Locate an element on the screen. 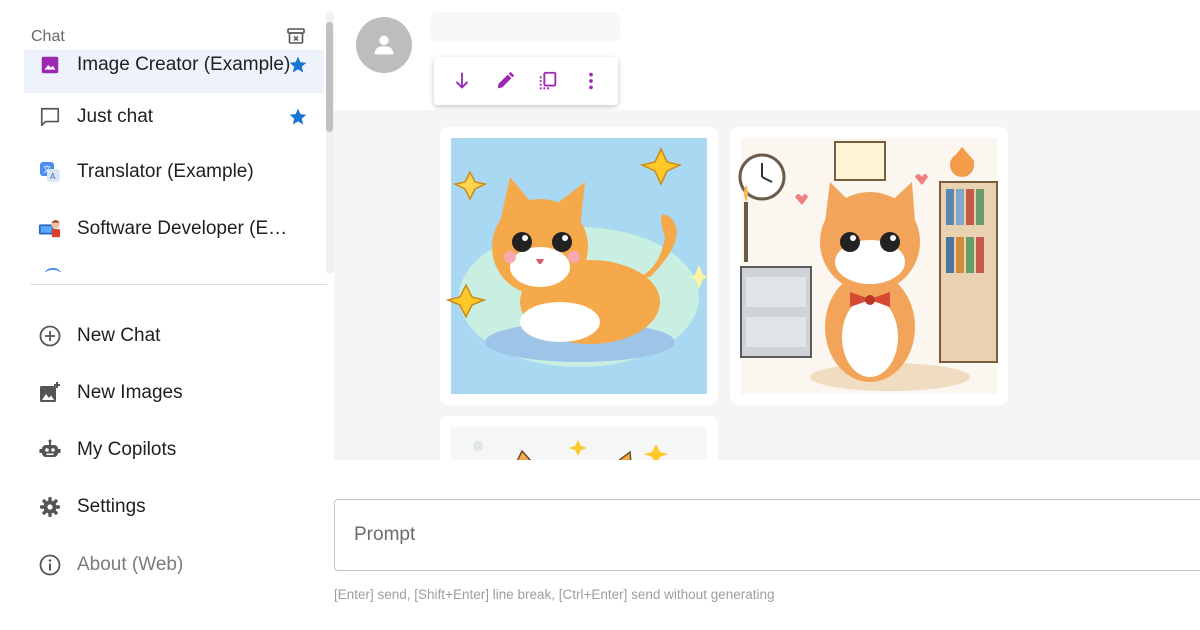 The width and height of the screenshot is (1200, 630). generated-image-cat-room is located at coordinates (869, 266).